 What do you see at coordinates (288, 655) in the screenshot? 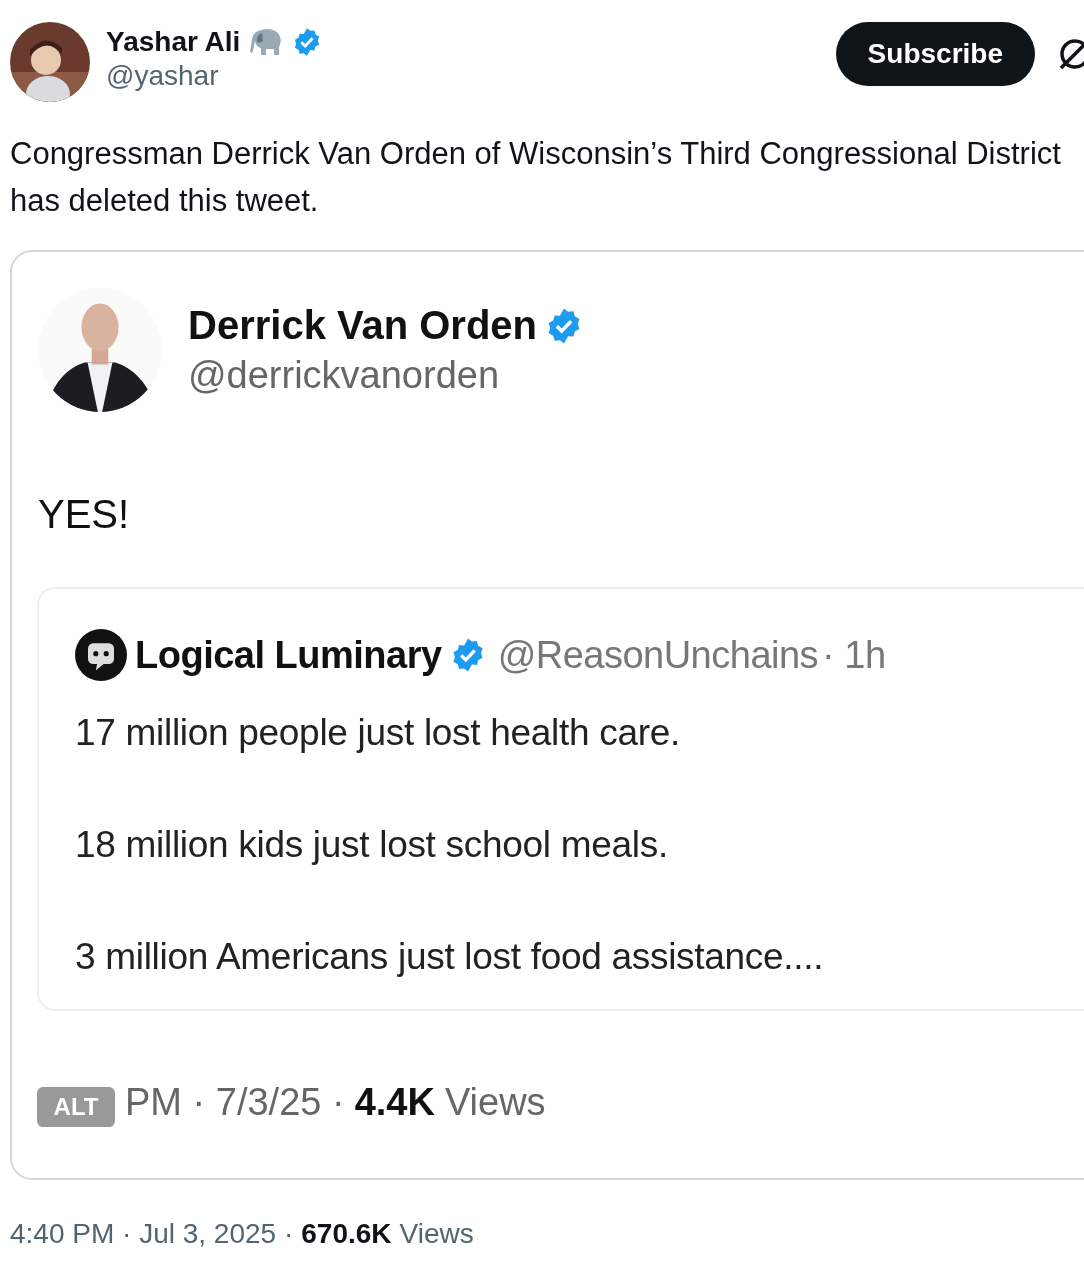
I see `author-name: Logical Luminary` at bounding box center [288, 655].